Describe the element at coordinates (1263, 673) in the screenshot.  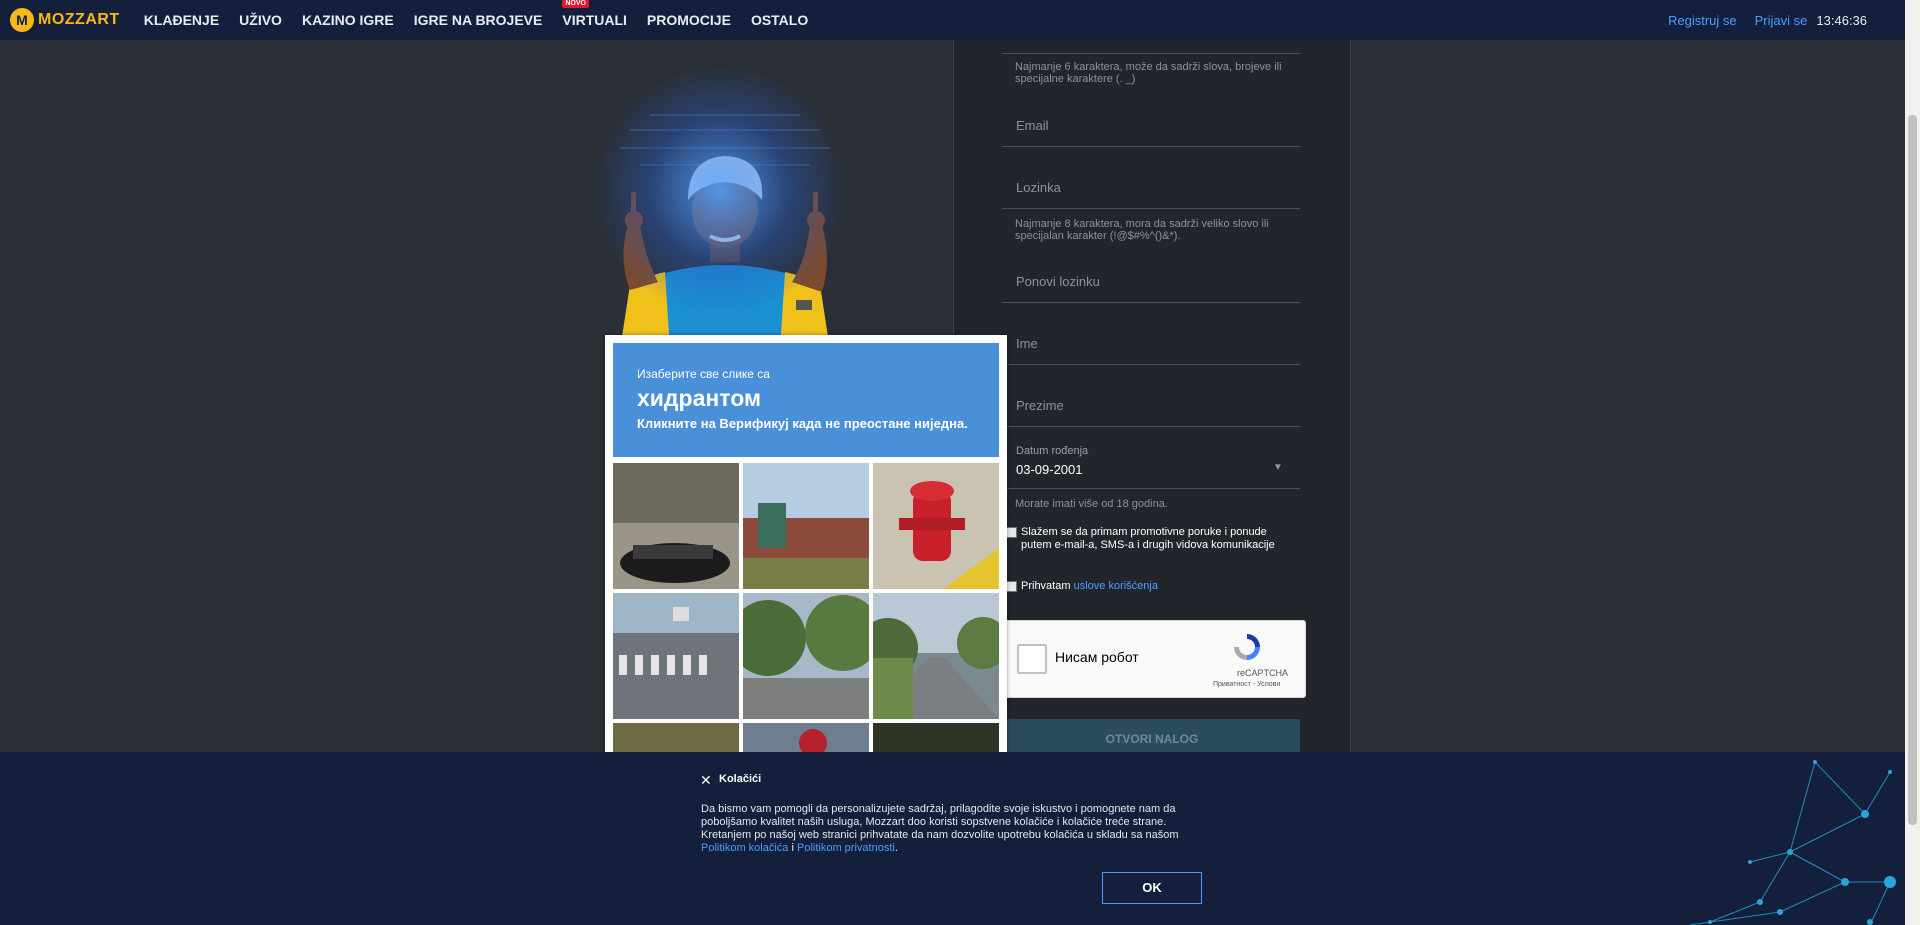
I see `recaptcha-brand: reCAPTCHA` at that location.